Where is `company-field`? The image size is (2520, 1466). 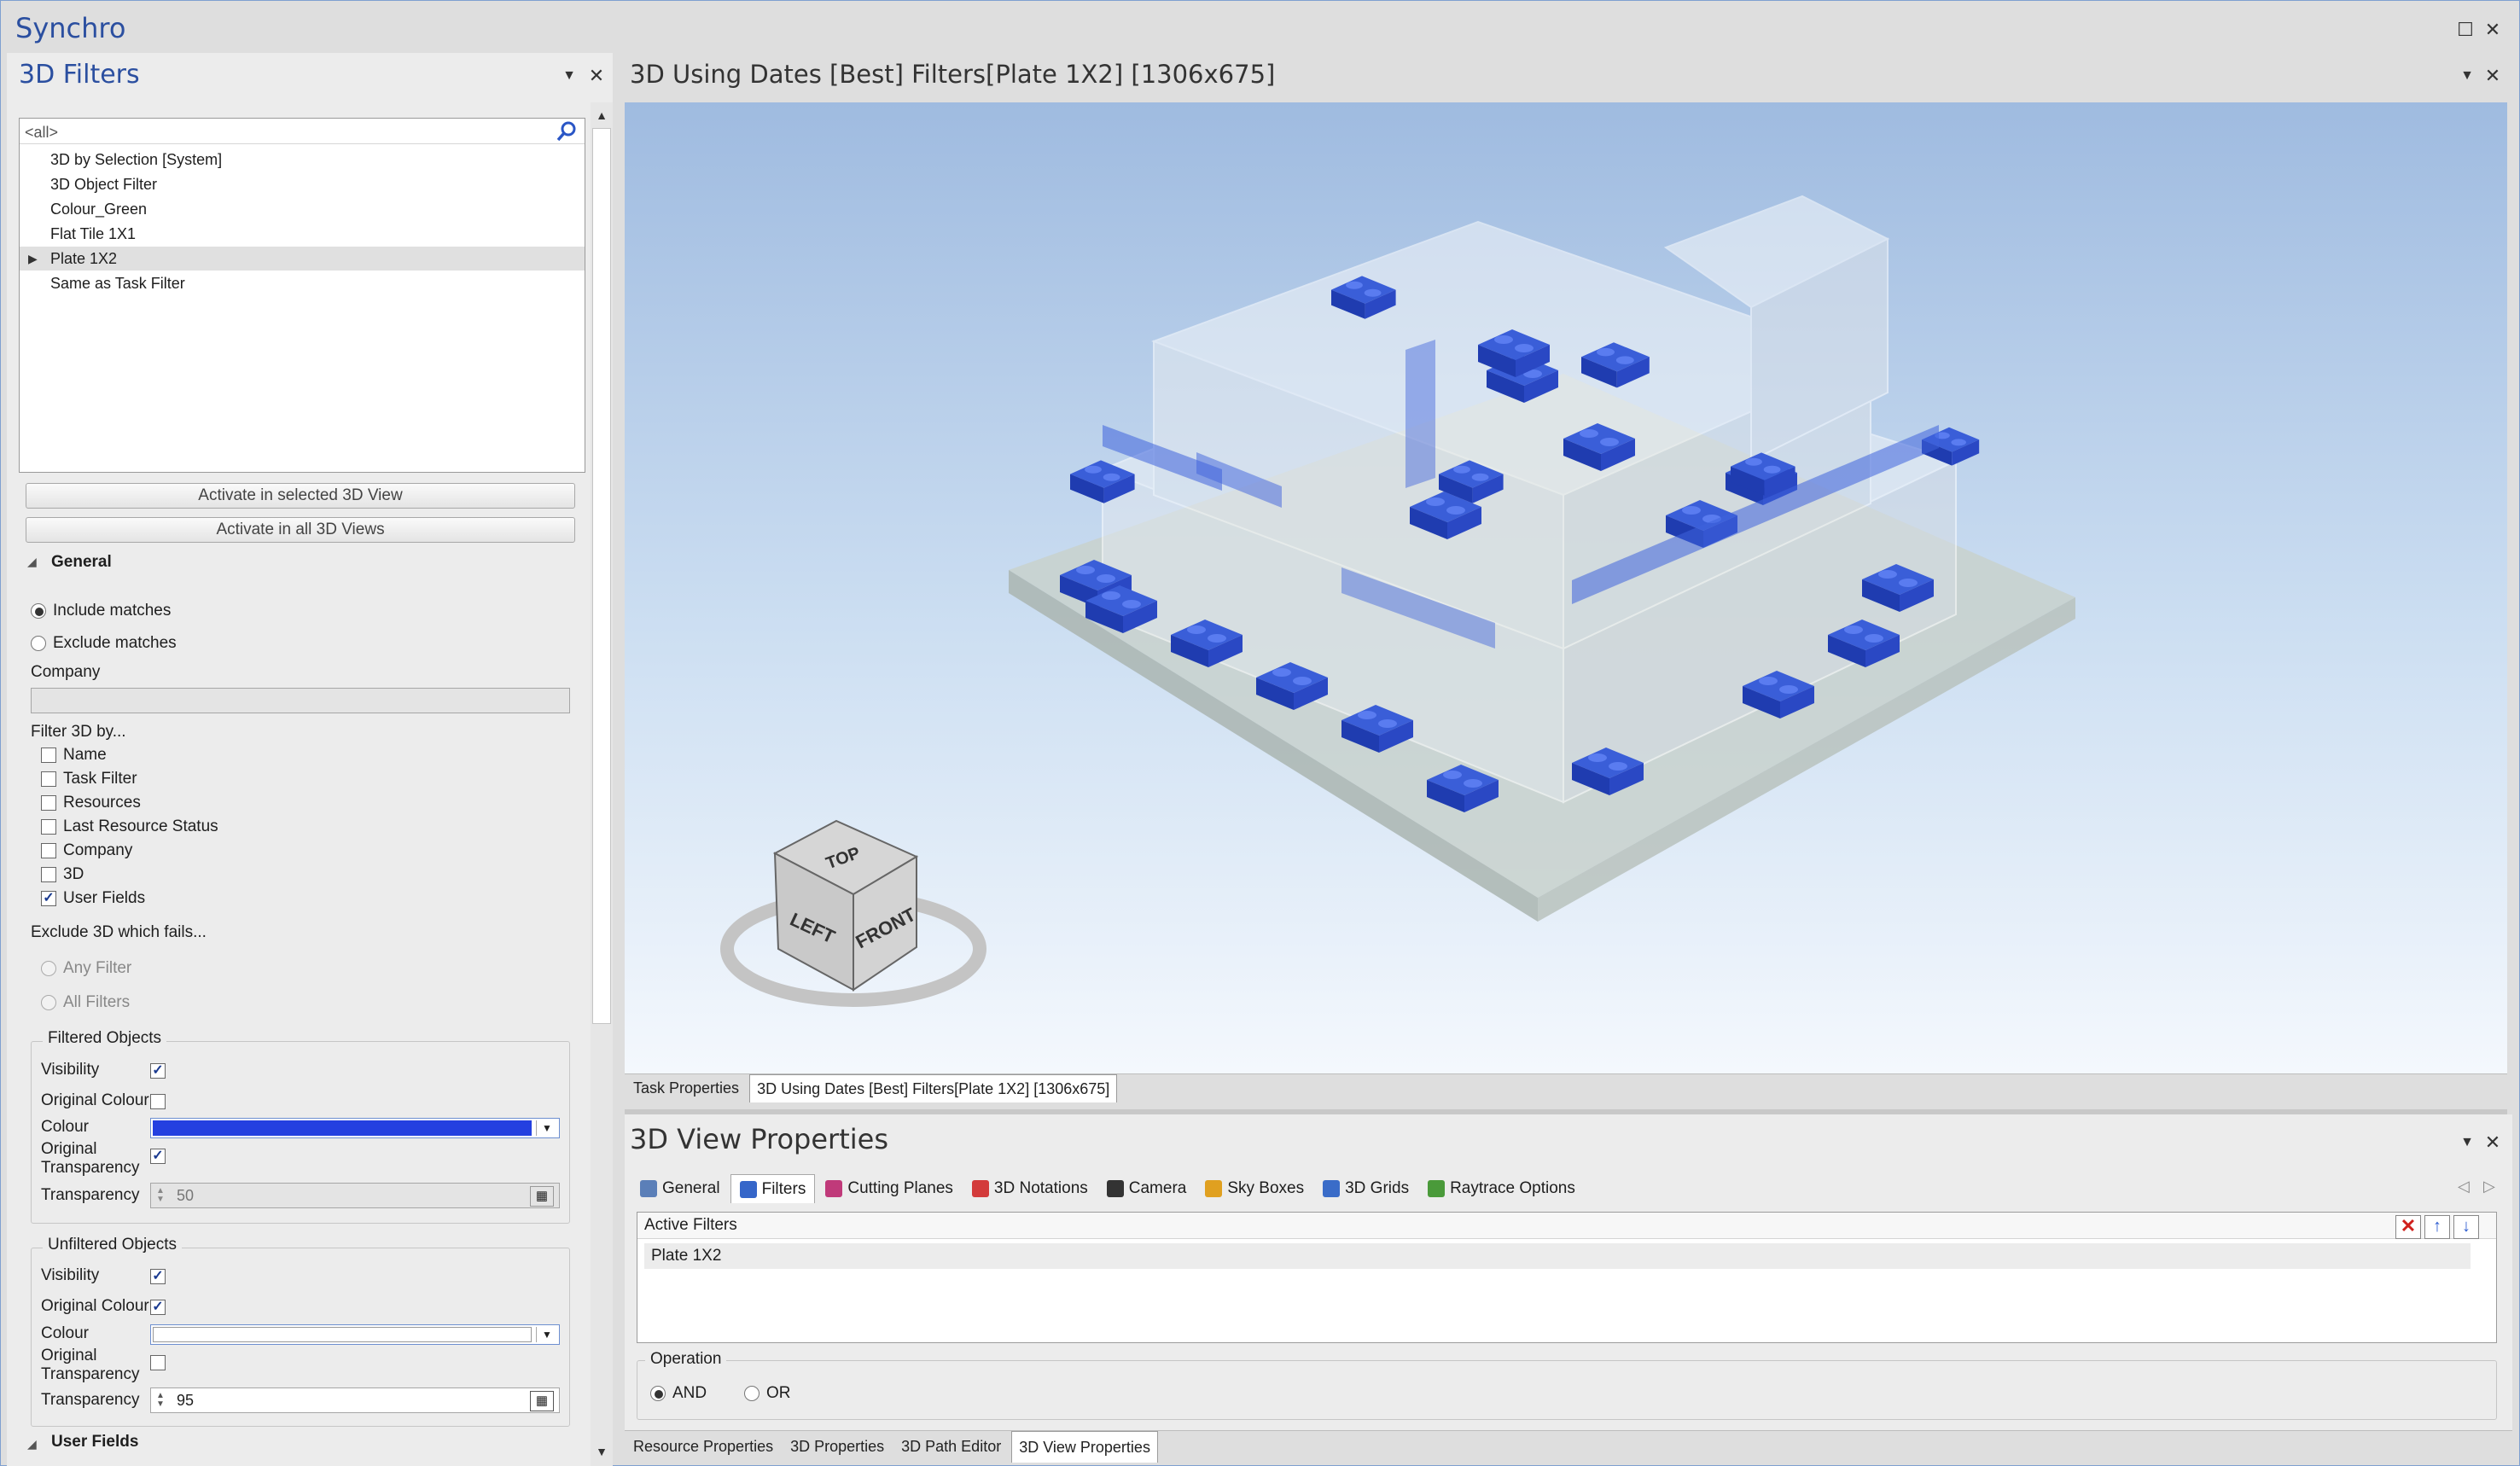
company-field is located at coordinates (300, 700).